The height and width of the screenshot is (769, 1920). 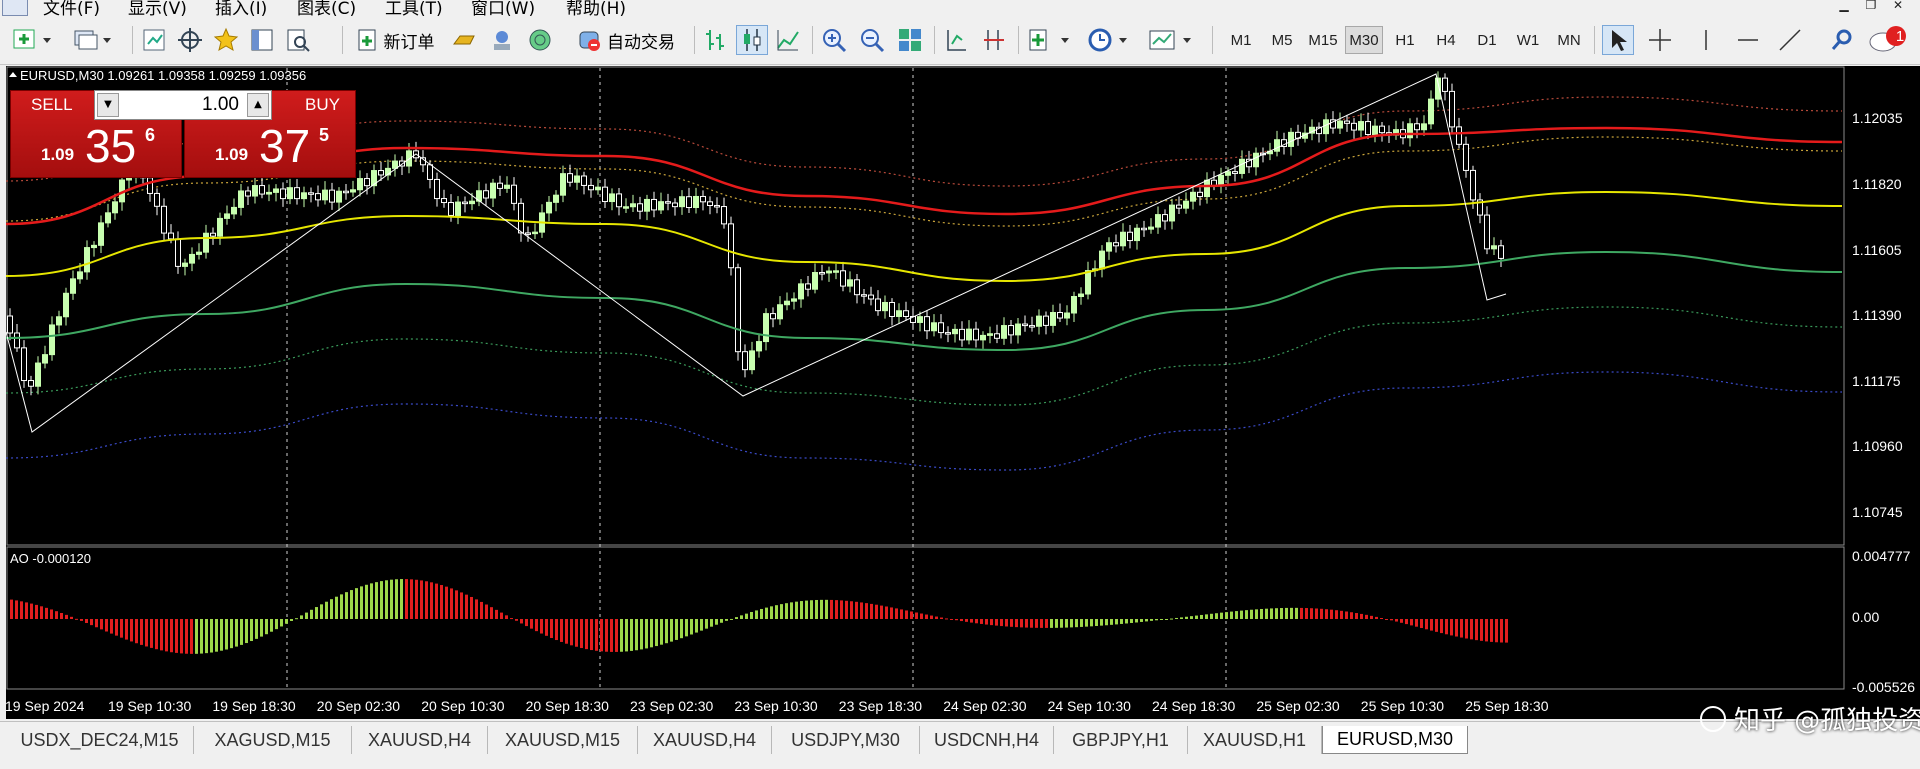 What do you see at coordinates (672, 706) in the screenshot?
I see `time-label-6: 23 Sep 02:30` at bounding box center [672, 706].